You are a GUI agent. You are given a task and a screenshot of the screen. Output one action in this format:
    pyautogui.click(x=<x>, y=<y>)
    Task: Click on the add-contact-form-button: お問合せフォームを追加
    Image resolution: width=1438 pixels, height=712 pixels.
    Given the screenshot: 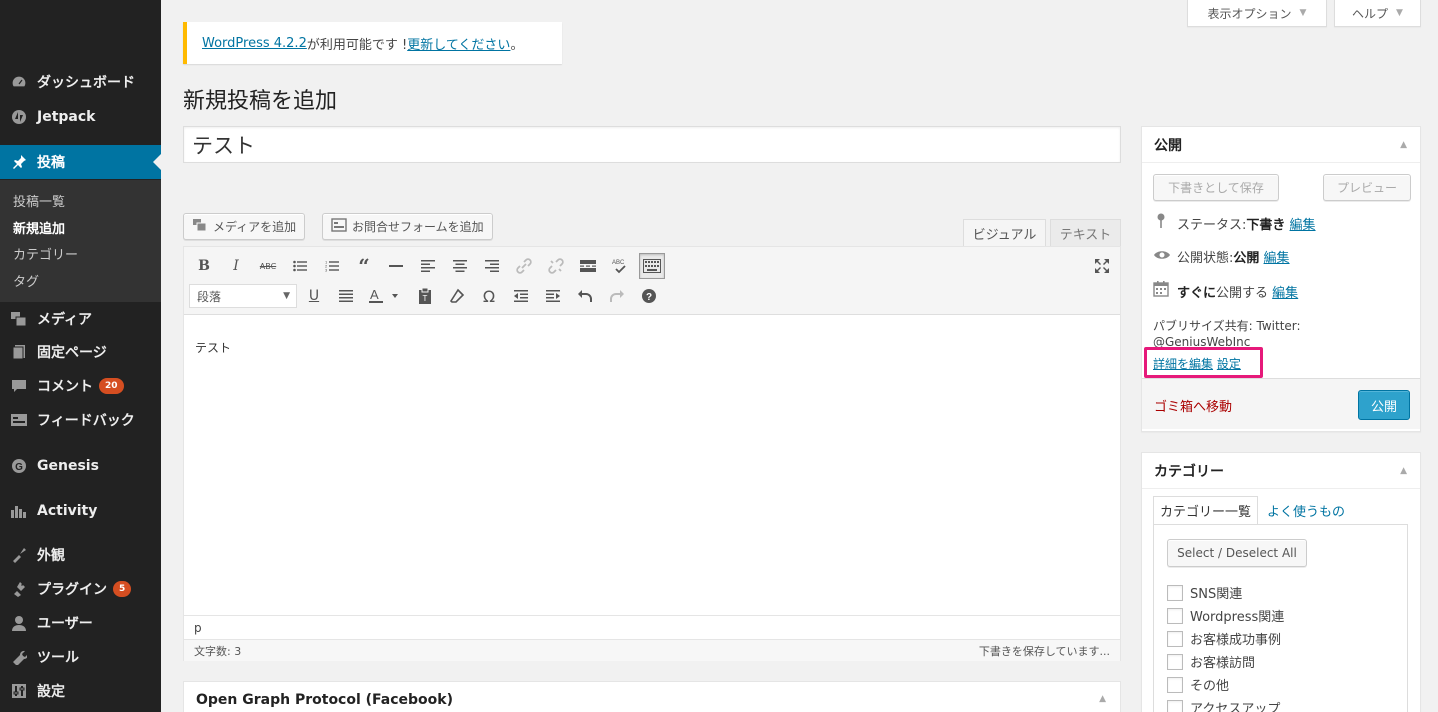 What is the action you would take?
    pyautogui.click(x=407, y=226)
    